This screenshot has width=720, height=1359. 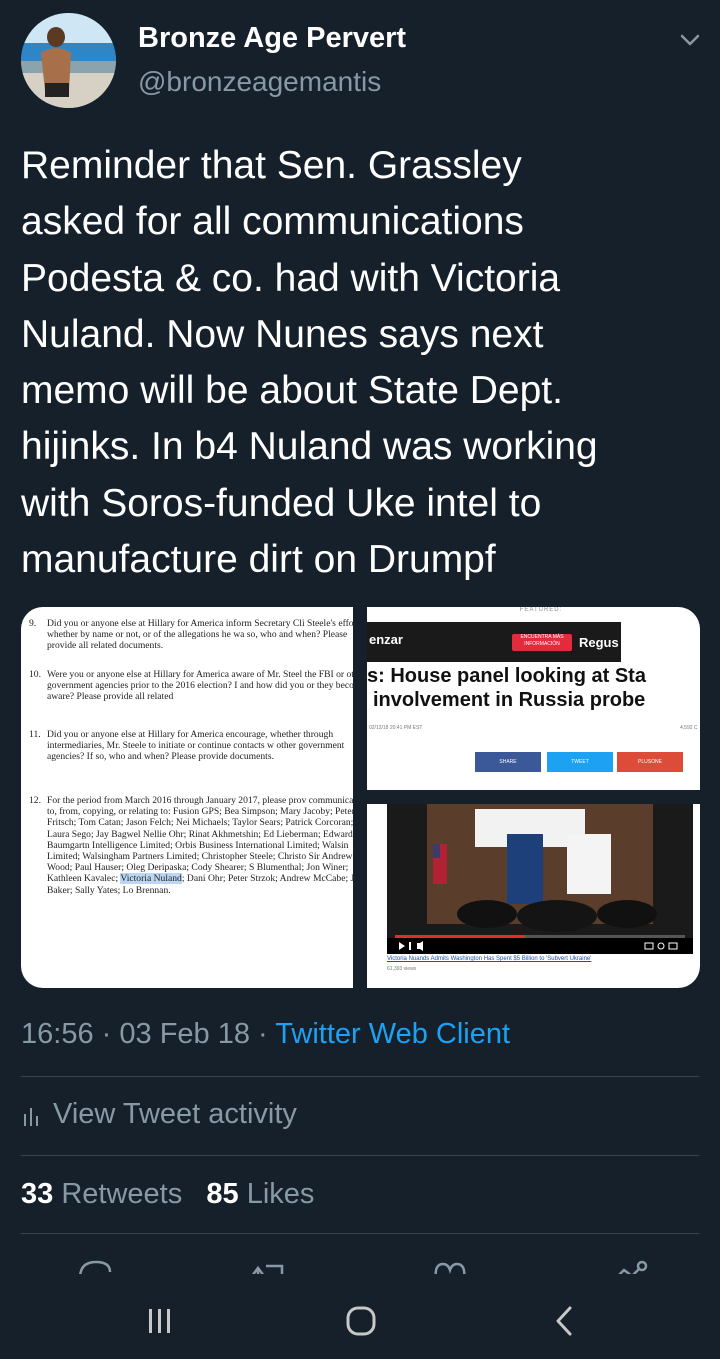 I want to click on display-name: Bronze Age Pervert, so click(x=272, y=38).